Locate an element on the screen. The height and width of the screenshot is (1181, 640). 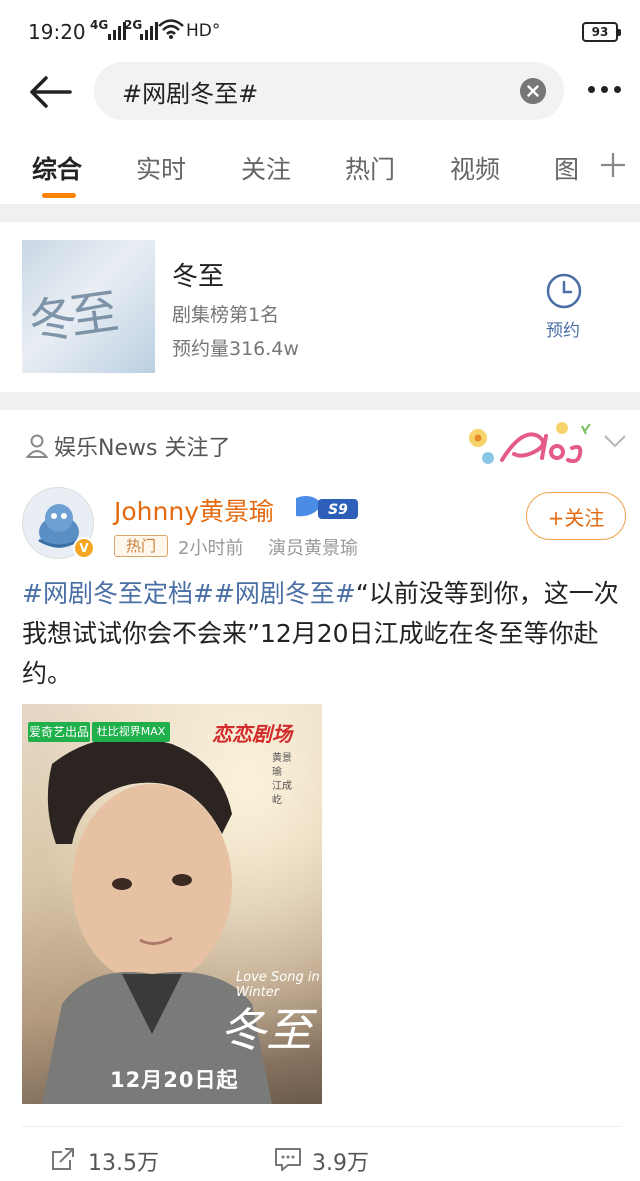
hashtag-link: #网剧冬至# is located at coordinates (285, 593).